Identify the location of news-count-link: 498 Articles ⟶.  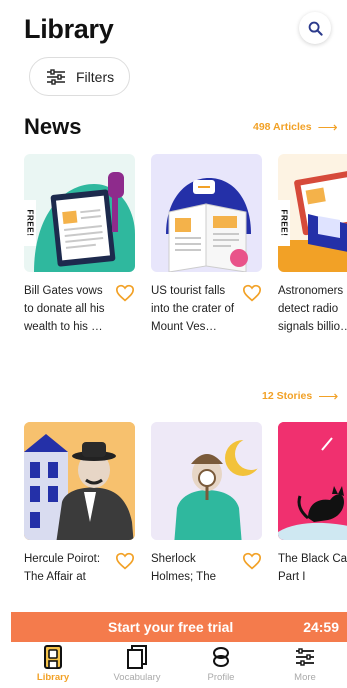
(295, 127).